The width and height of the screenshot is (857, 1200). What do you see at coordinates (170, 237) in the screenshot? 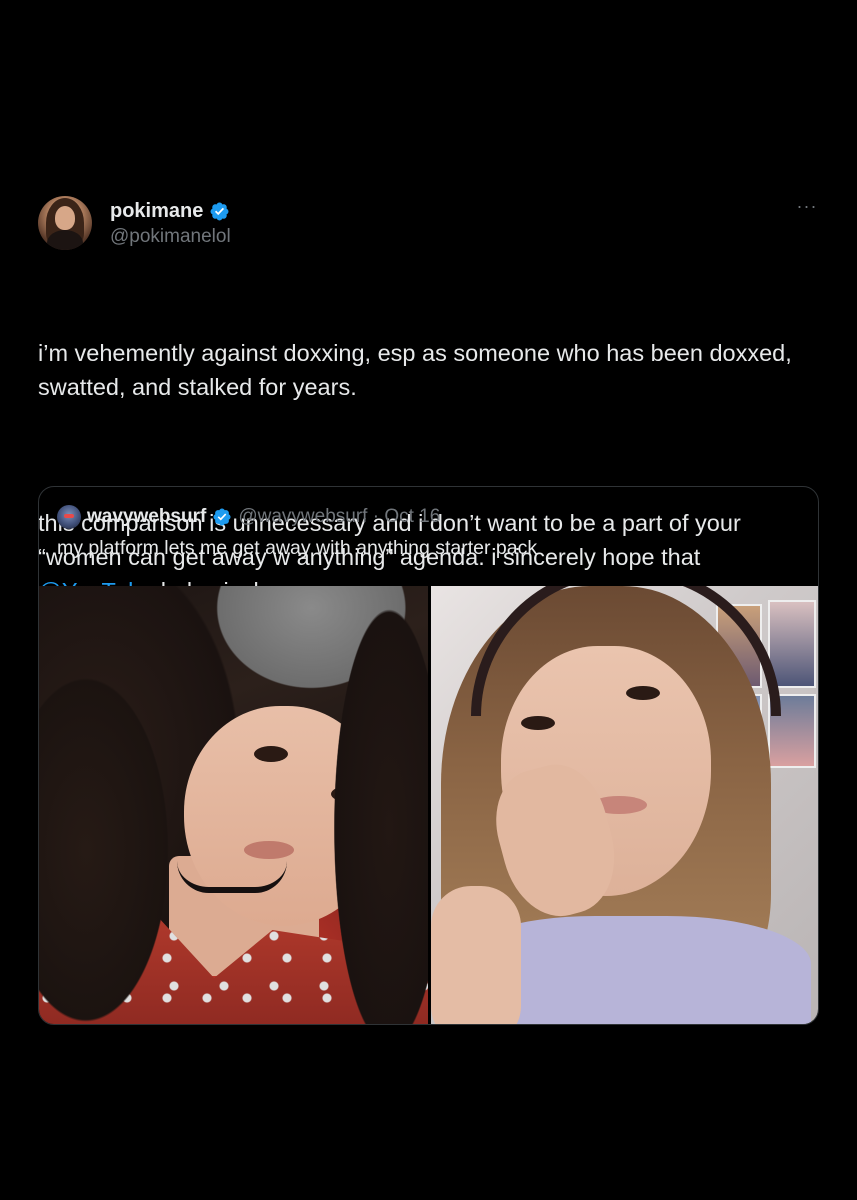
I see `author-handle: @pokimanelol` at bounding box center [170, 237].